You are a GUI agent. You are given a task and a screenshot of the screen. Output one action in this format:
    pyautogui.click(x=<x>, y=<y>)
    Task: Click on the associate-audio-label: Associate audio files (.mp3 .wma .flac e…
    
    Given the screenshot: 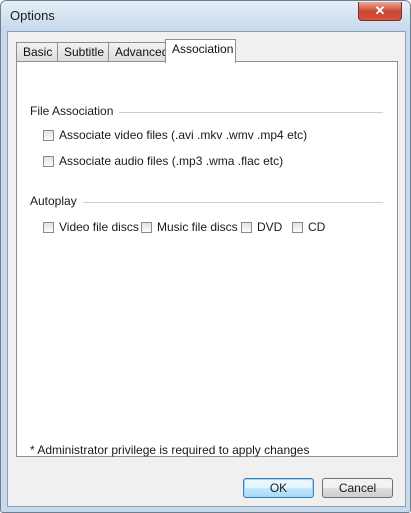 What is the action you would take?
    pyautogui.click(x=171, y=161)
    